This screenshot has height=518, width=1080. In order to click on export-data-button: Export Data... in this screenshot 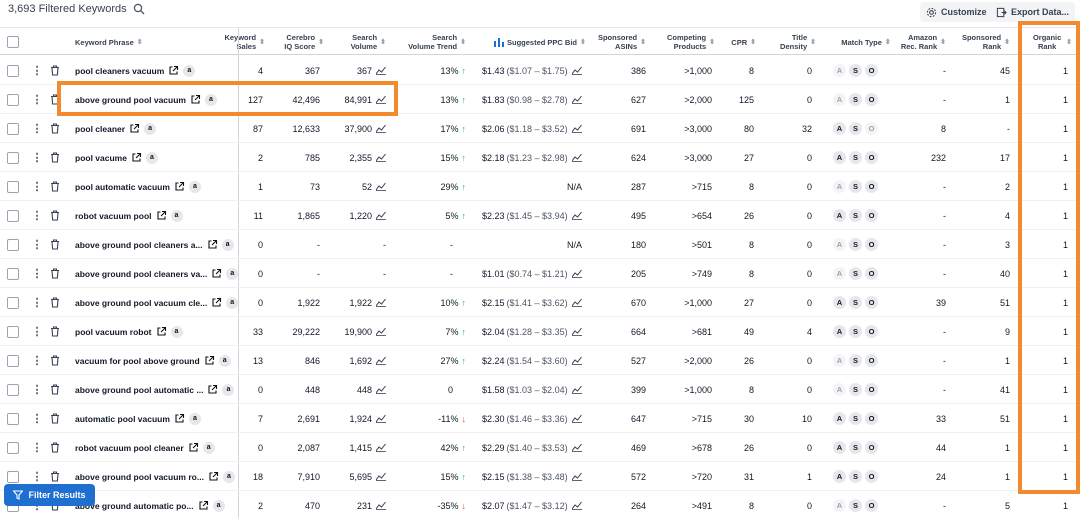, I will do `click(1033, 12)`.